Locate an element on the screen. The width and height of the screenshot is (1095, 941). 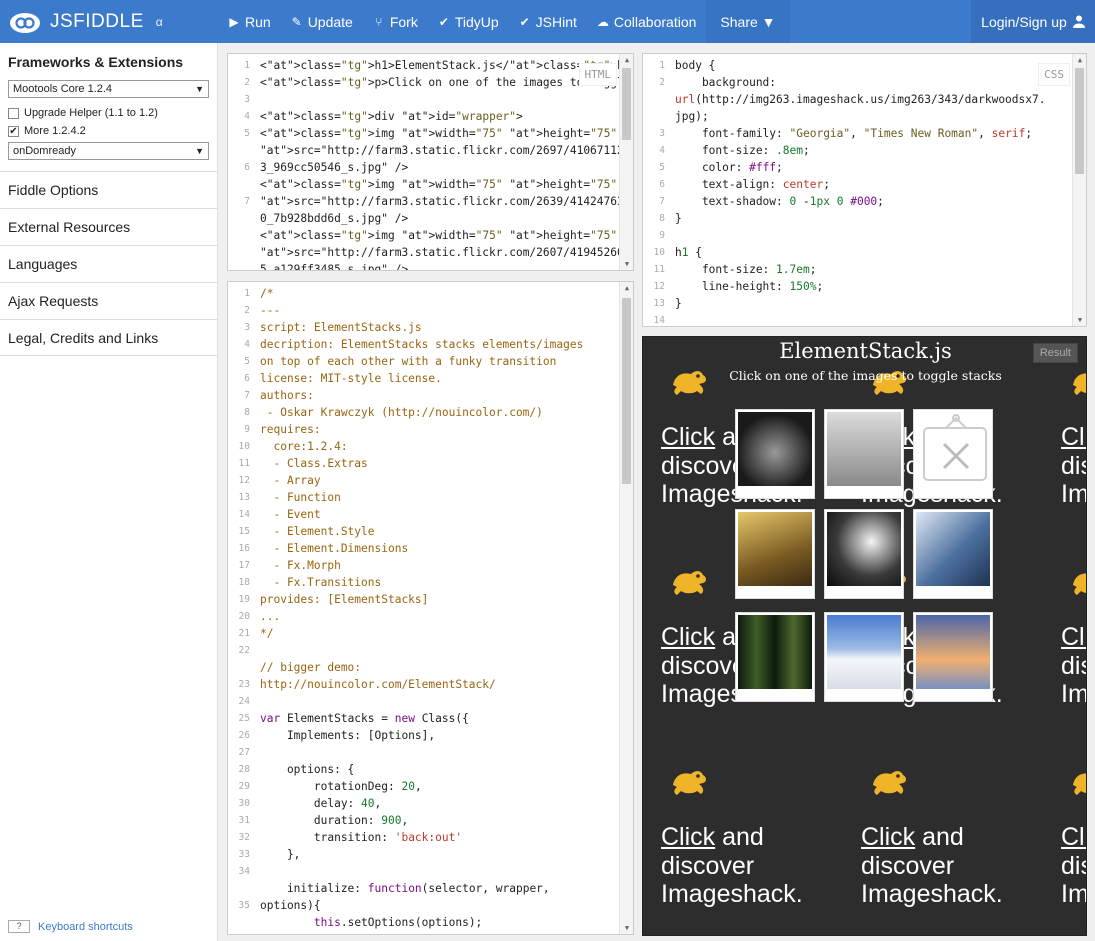
sidebar-section-legal: Legal, Credits and Links is located at coordinates (108, 337).